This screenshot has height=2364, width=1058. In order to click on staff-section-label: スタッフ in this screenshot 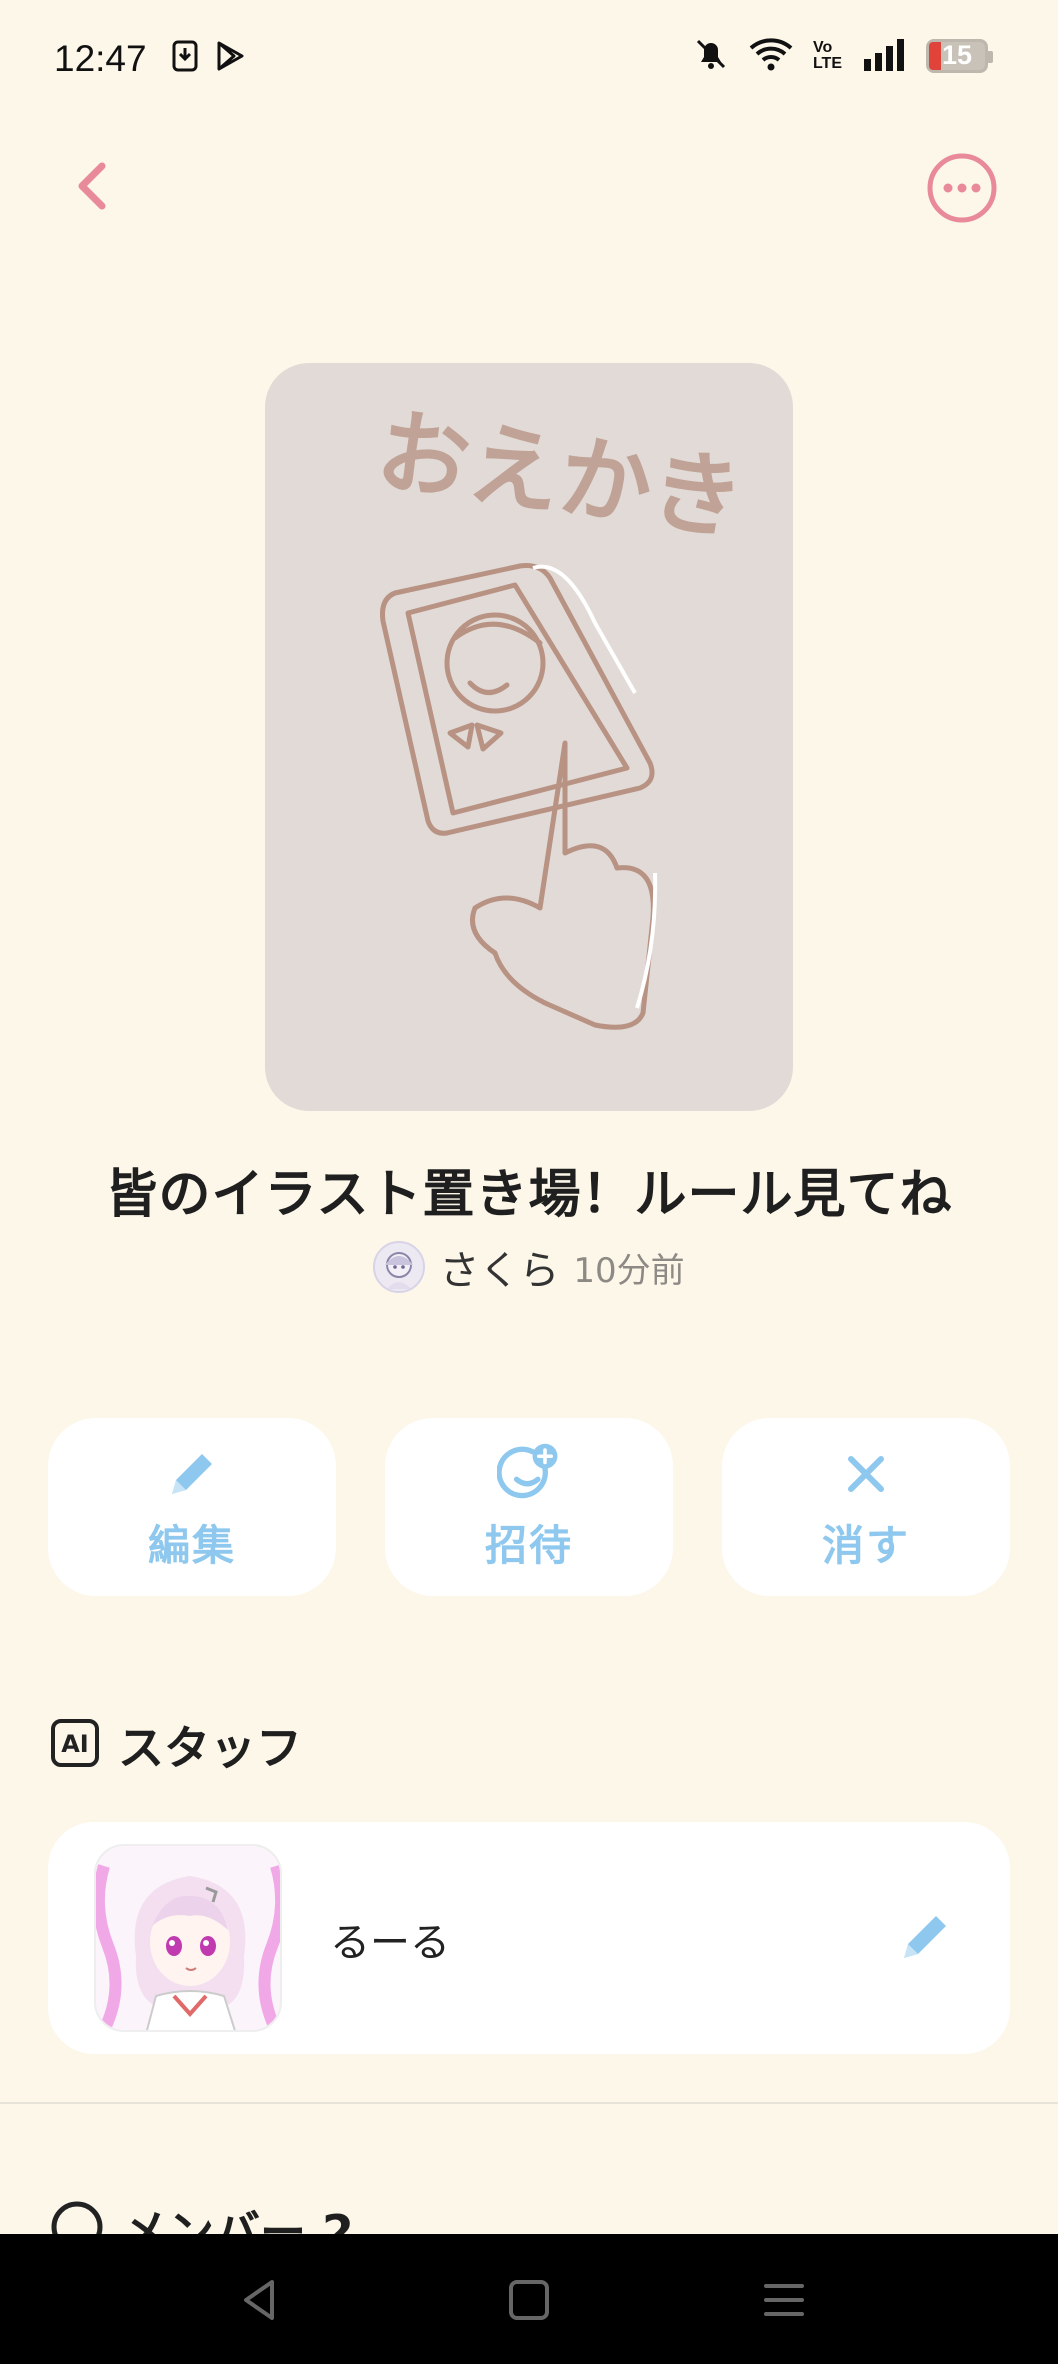, I will do `click(210, 1748)`.